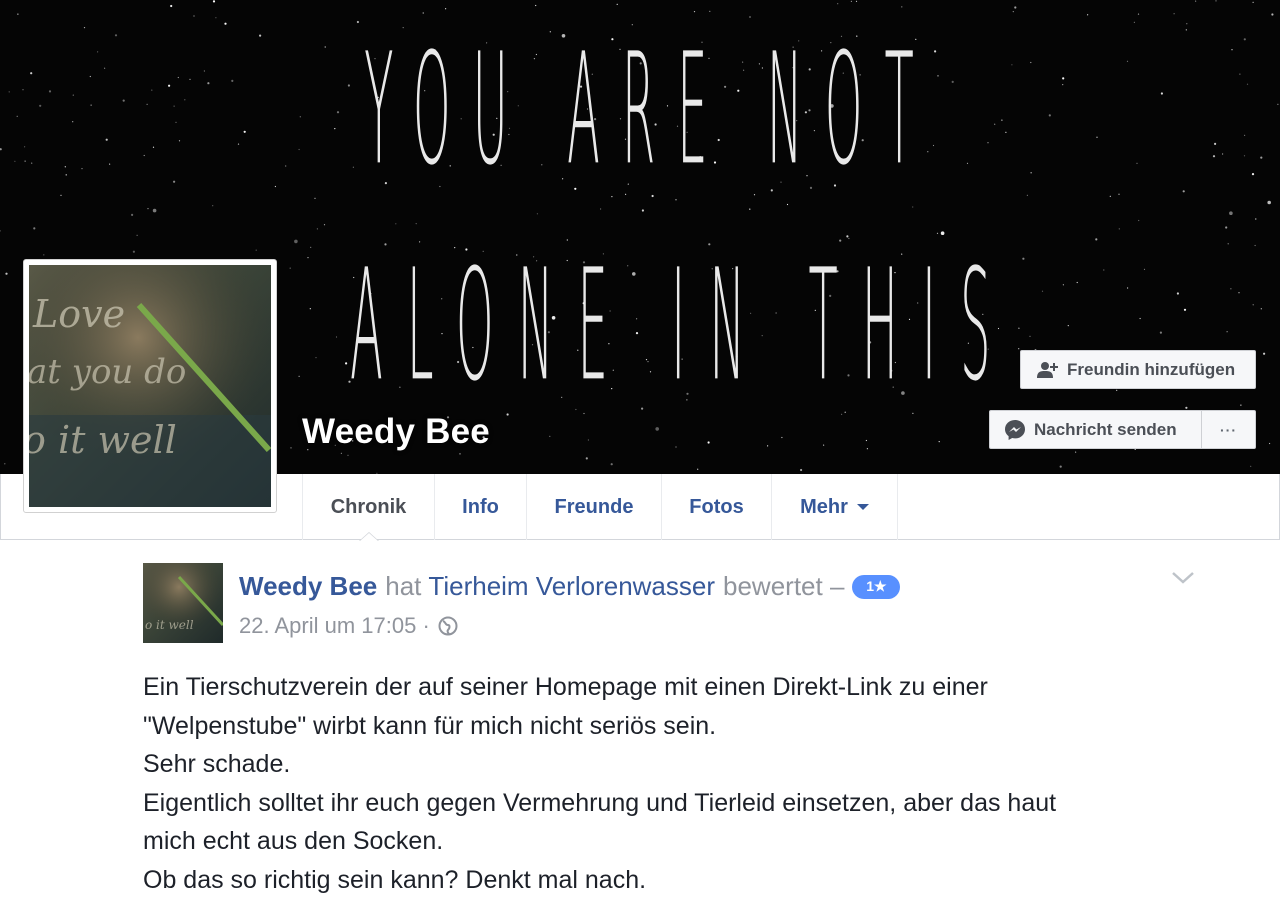  What do you see at coordinates (150, 386) in the screenshot?
I see `profile-picture: Love at you do o it well` at bounding box center [150, 386].